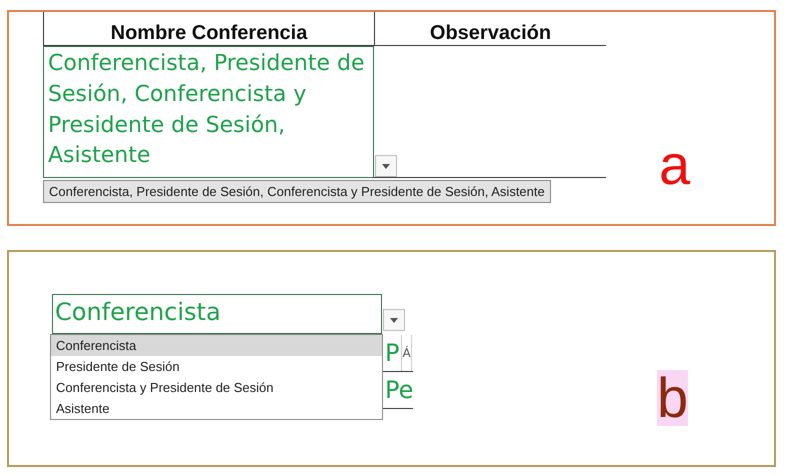  I want to click on cell-text: Pe, so click(399, 390).